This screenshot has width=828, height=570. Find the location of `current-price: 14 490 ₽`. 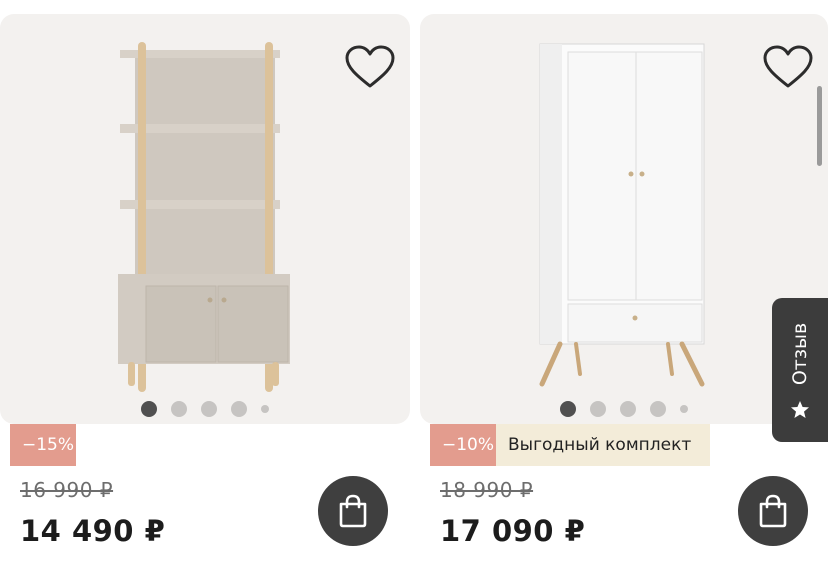

current-price: 14 490 ₽ is located at coordinates (93, 531).